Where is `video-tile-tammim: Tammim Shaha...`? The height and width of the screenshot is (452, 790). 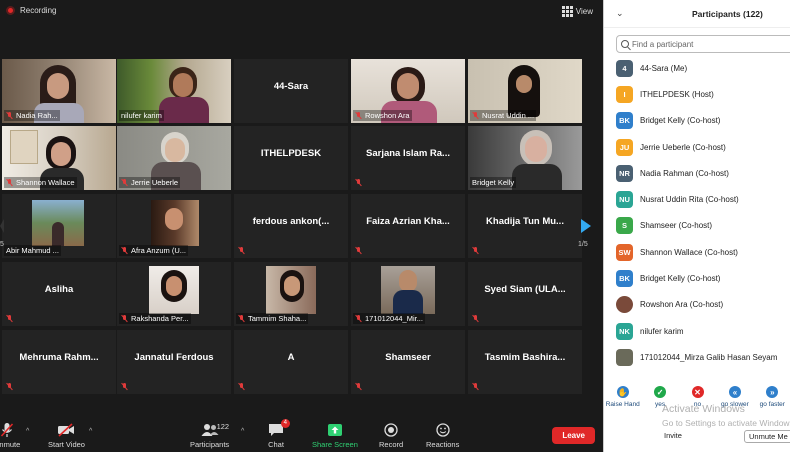 video-tile-tammim: Tammim Shaha... is located at coordinates (291, 294).